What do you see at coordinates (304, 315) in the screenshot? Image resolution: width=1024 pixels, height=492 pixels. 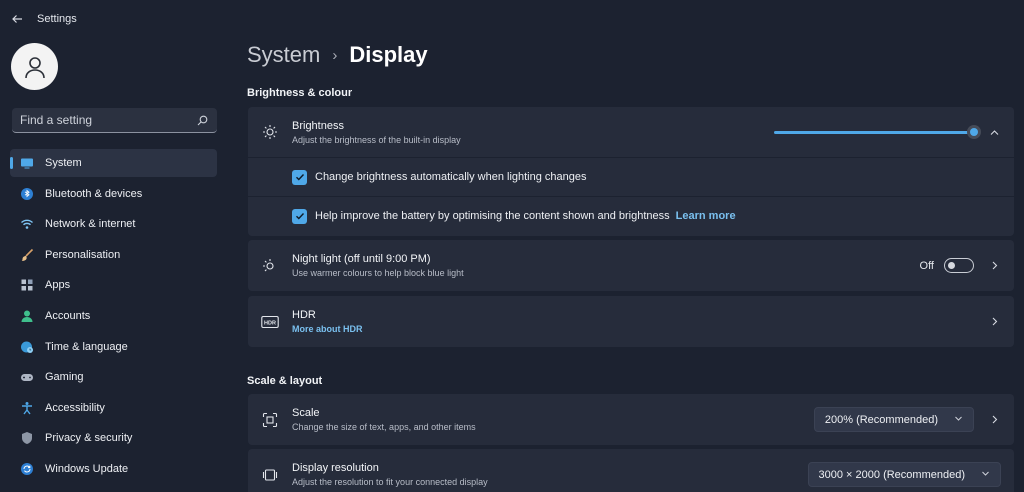 I see `hdr-title: HDR` at bounding box center [304, 315].